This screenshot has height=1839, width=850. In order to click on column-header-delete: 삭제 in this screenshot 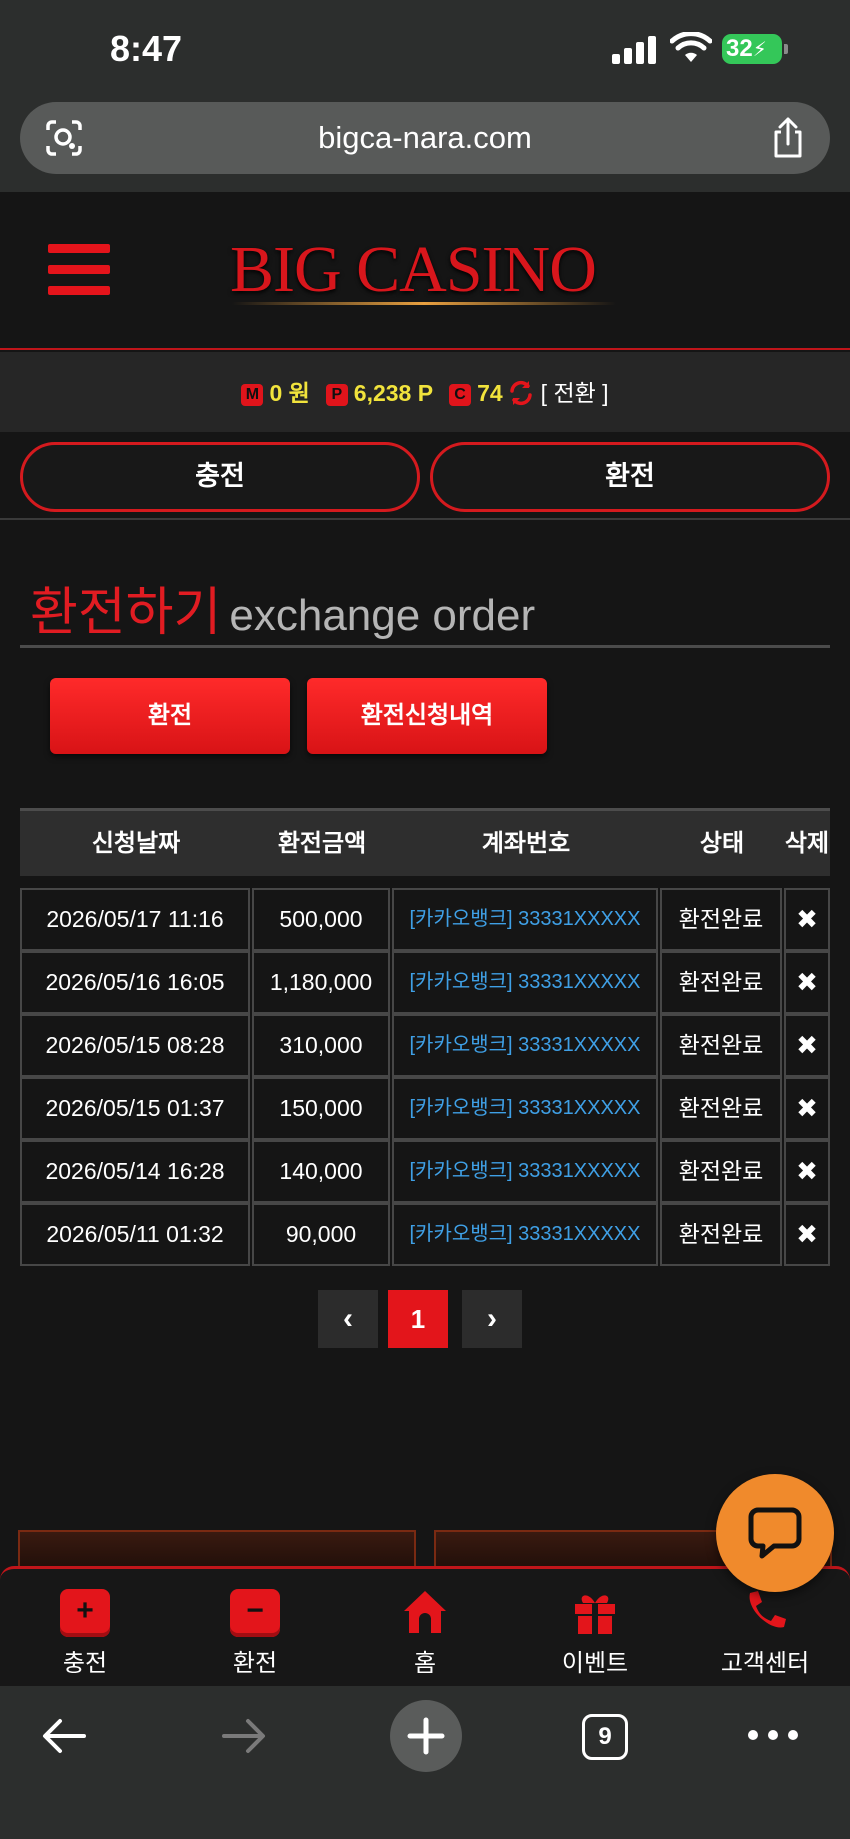, I will do `click(807, 843)`.